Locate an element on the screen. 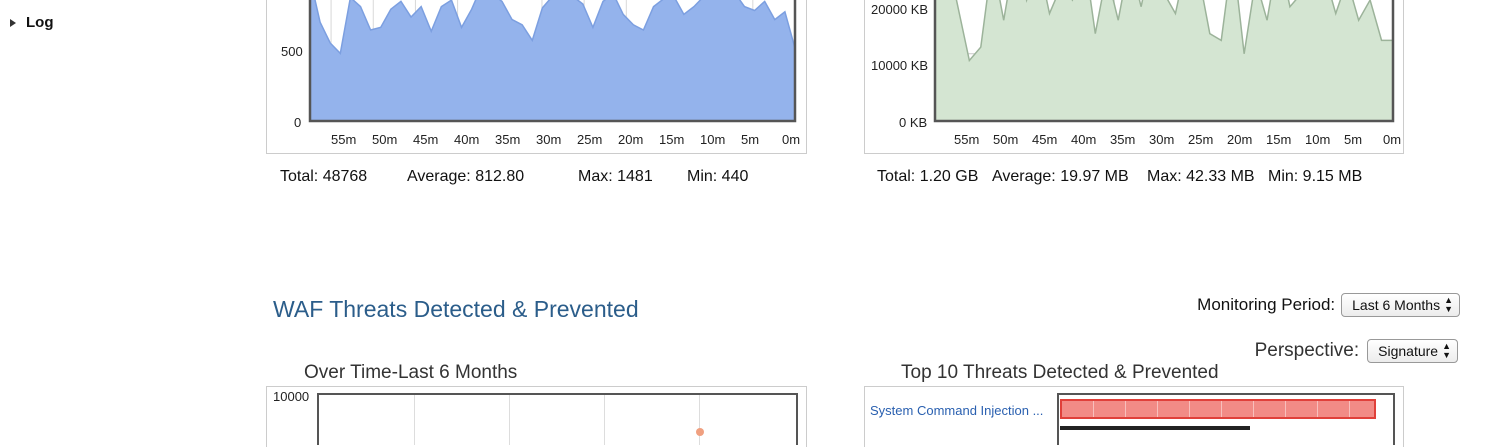 The image size is (1500, 447). over-time-plot-area is located at coordinates (557, 419).